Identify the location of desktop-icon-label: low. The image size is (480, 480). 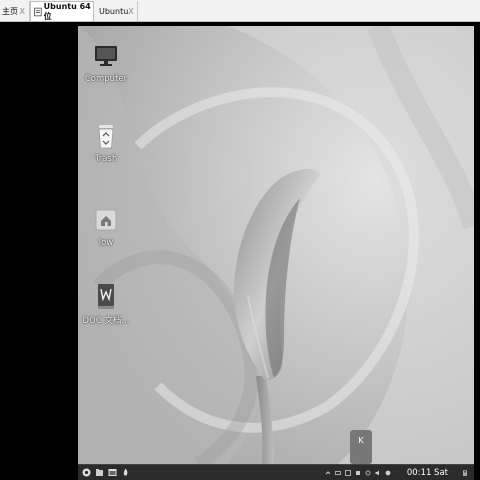
(106, 243).